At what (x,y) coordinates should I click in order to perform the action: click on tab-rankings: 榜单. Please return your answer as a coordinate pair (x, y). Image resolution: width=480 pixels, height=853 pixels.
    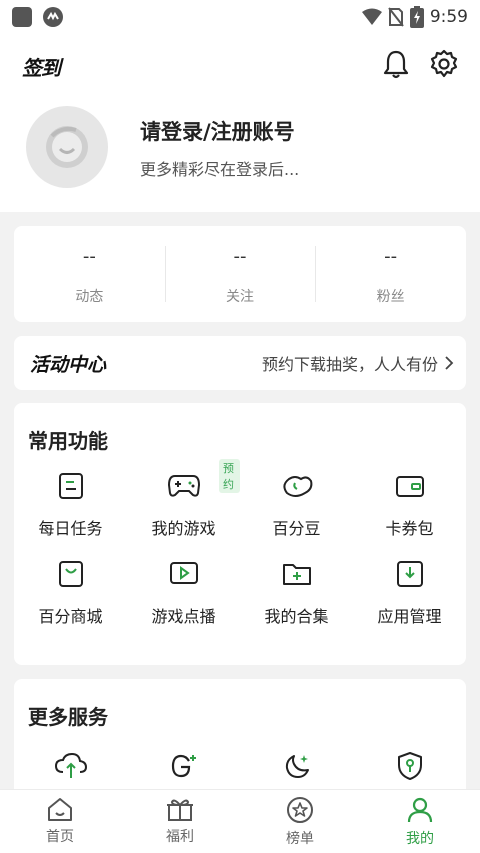
    Looking at the image, I should click on (300, 821).